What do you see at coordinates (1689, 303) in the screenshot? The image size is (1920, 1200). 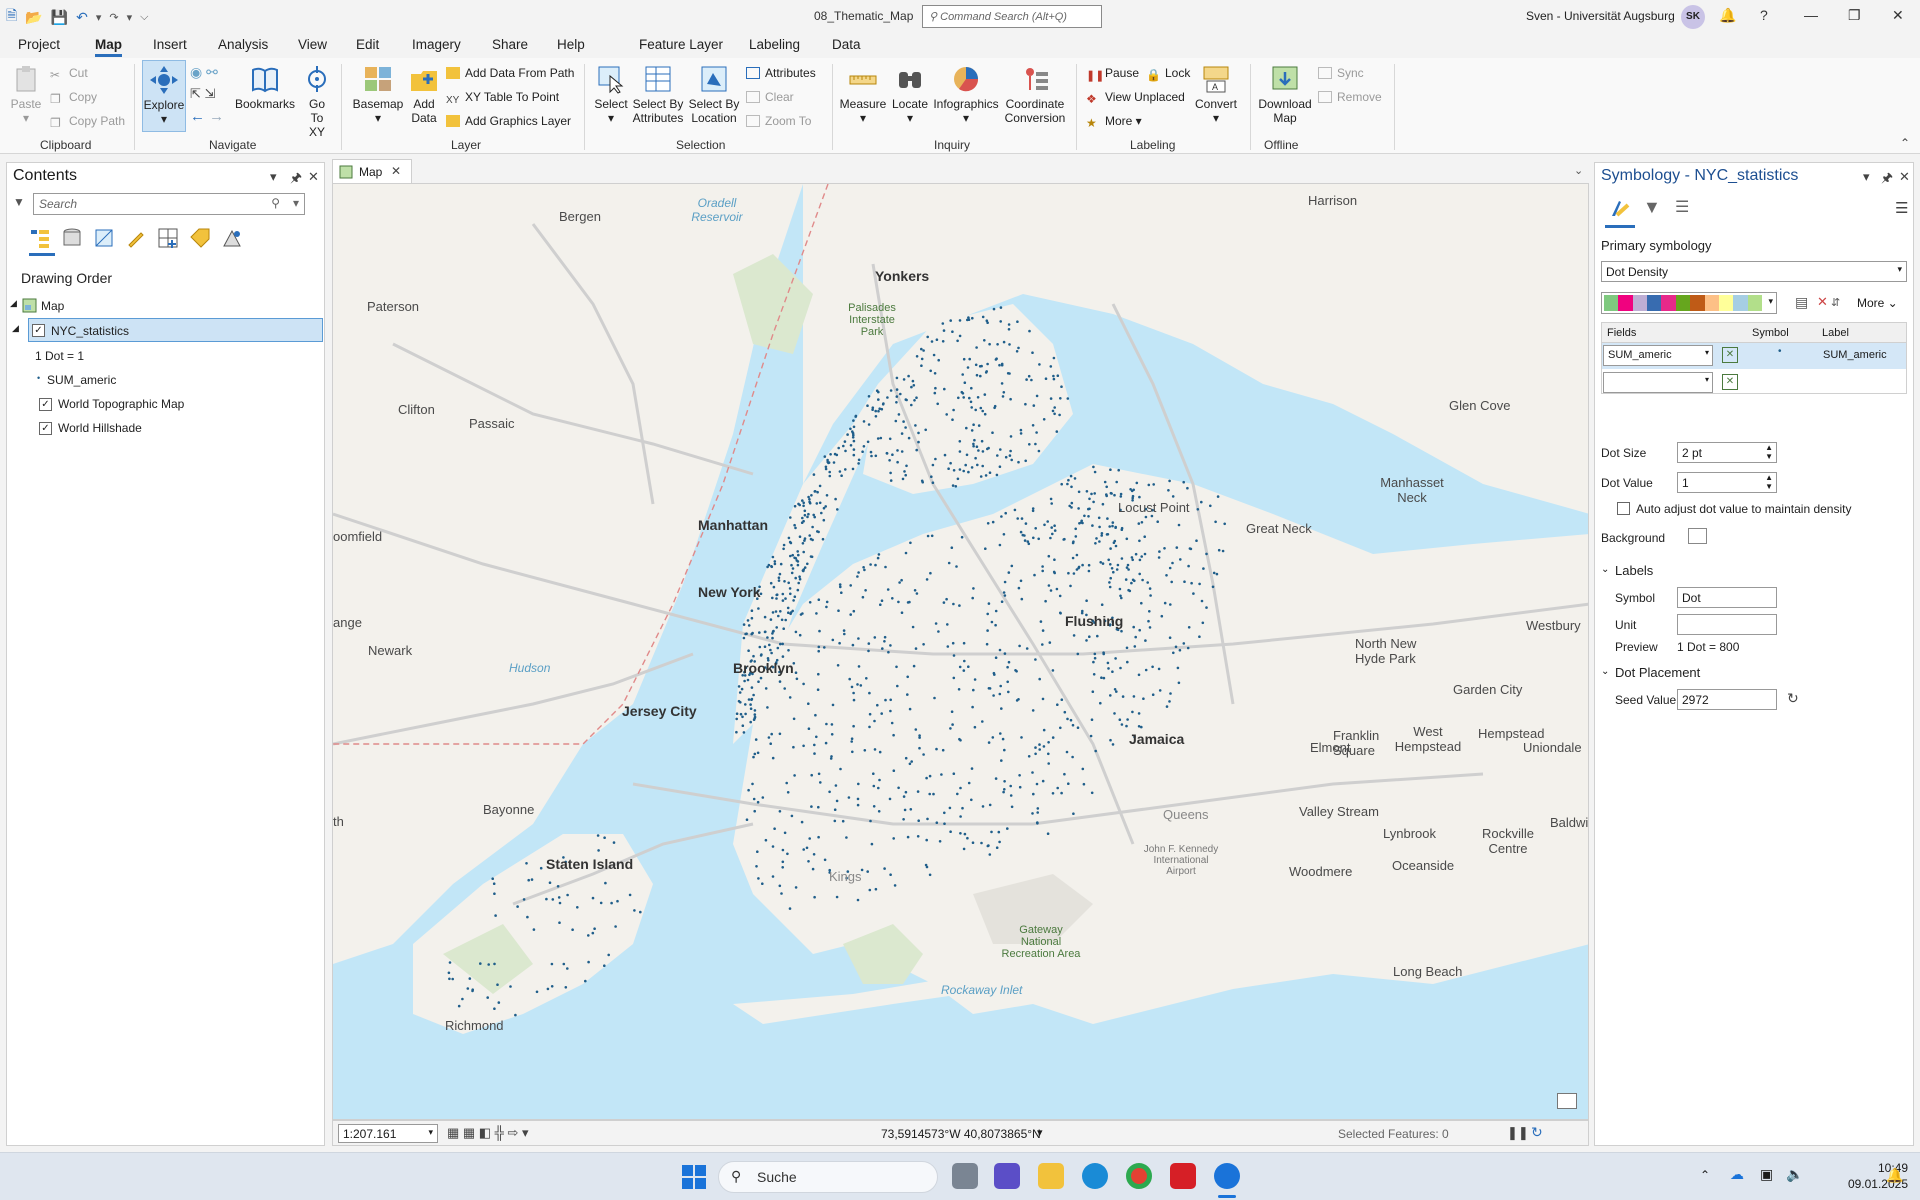 I see `color-scheme-dropdown: ▾` at bounding box center [1689, 303].